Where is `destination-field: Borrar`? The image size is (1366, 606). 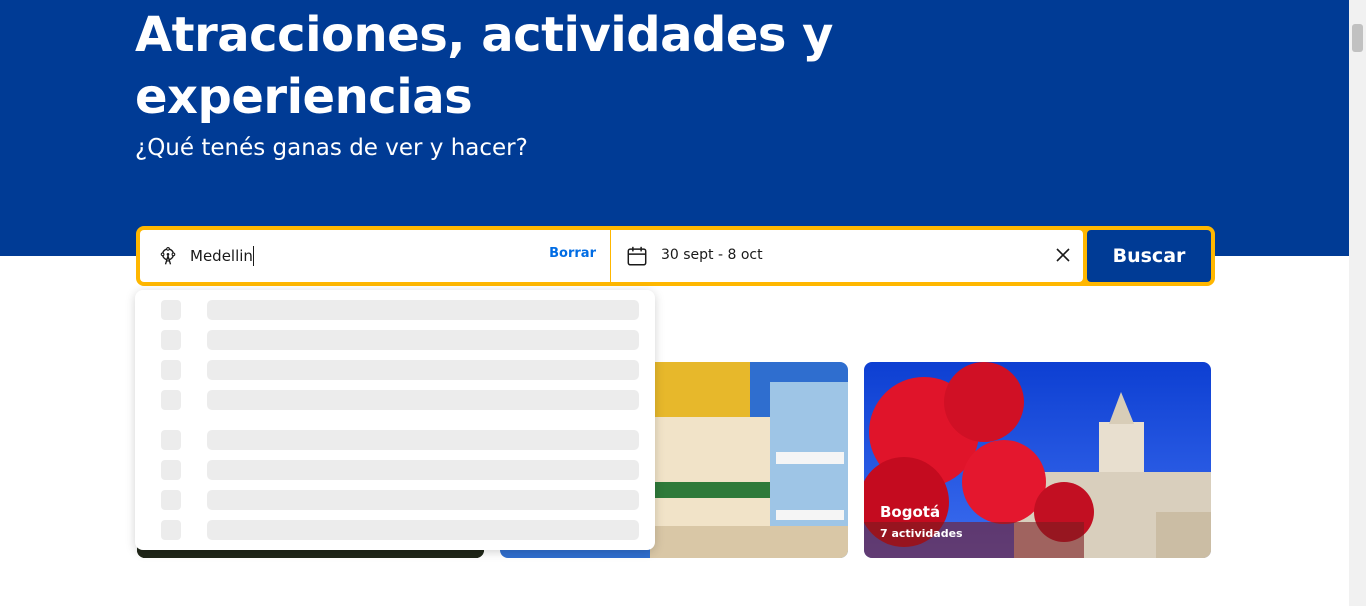
destination-field: Borrar is located at coordinates (375, 256).